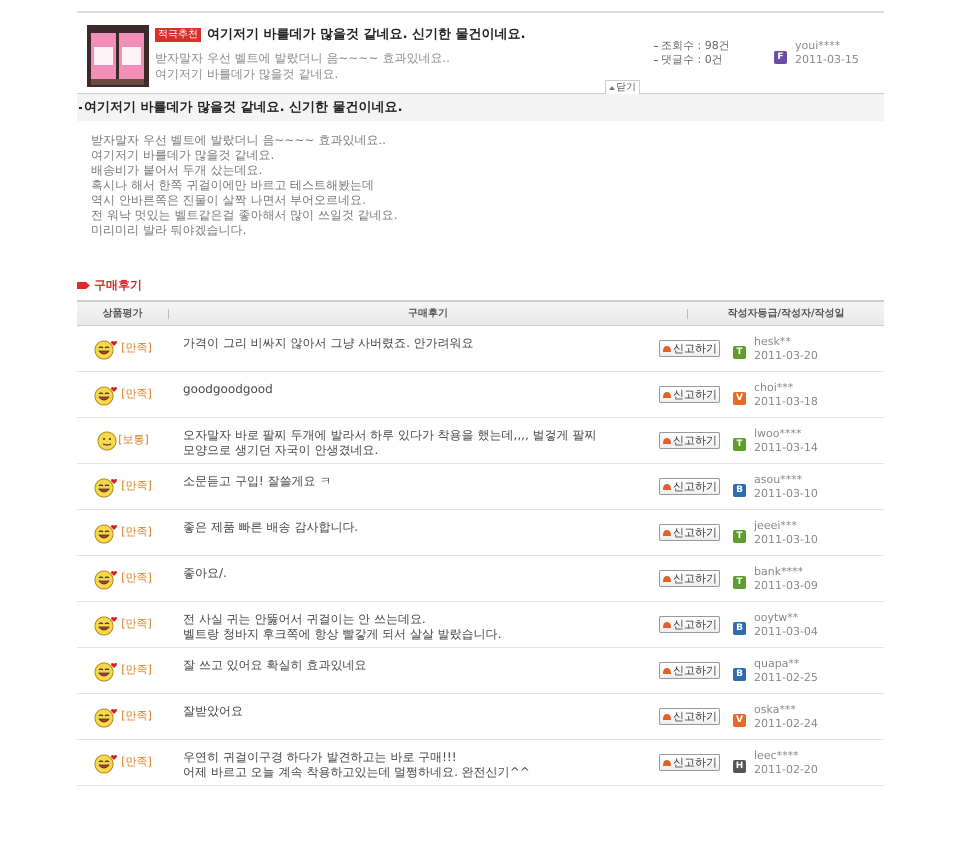 The height and width of the screenshot is (844, 960). What do you see at coordinates (777, 617) in the screenshot?
I see `author-name: ooytw**` at bounding box center [777, 617].